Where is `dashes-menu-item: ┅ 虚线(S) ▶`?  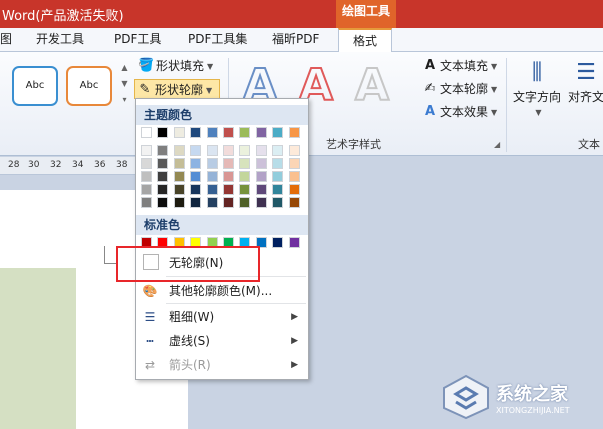 dashes-menu-item: ┅ 虚线(S) ▶ is located at coordinates (222, 341).